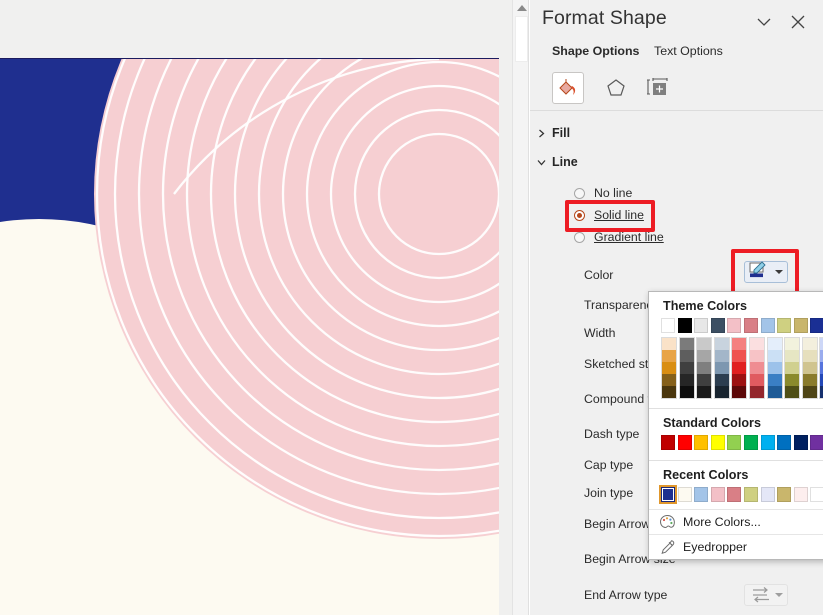  I want to click on pen-color-icon, so click(758, 272).